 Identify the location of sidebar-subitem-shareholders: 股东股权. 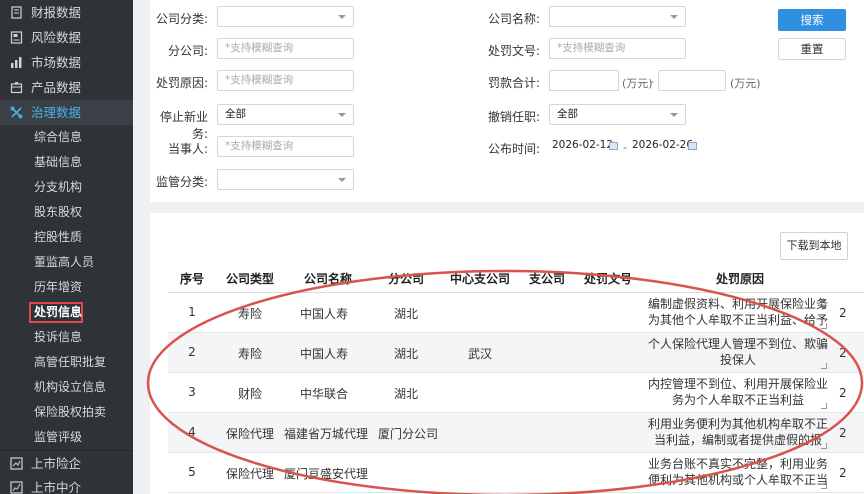
(66, 212).